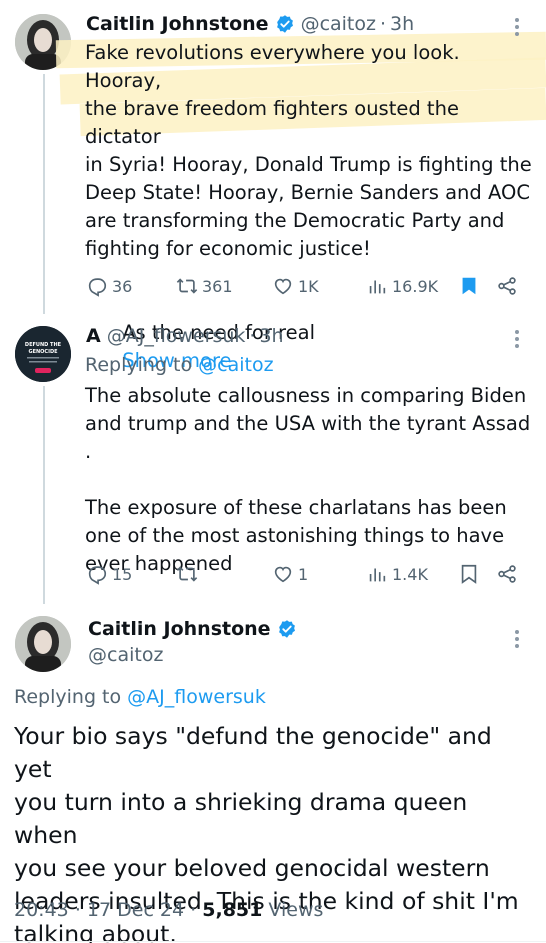  I want to click on avatar-text: GENOCIDE, so click(43, 352).